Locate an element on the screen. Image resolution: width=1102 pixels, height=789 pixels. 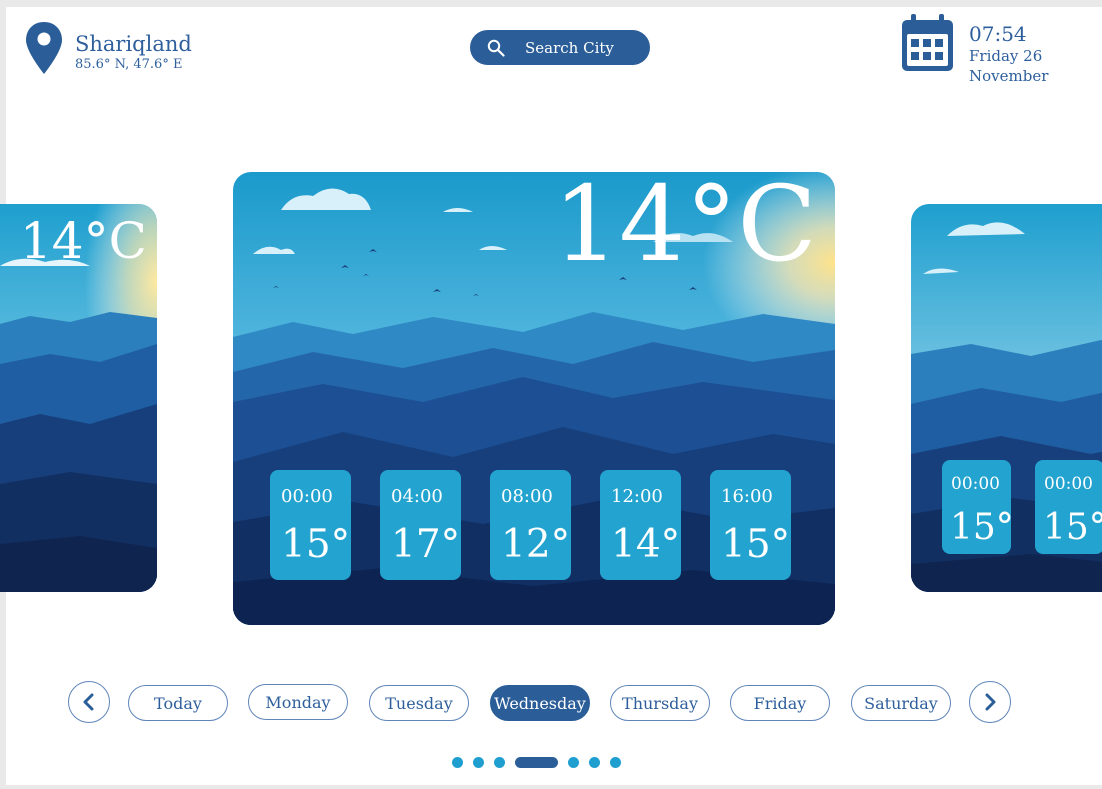
hourly-temperature: 14° is located at coordinates (646, 544).